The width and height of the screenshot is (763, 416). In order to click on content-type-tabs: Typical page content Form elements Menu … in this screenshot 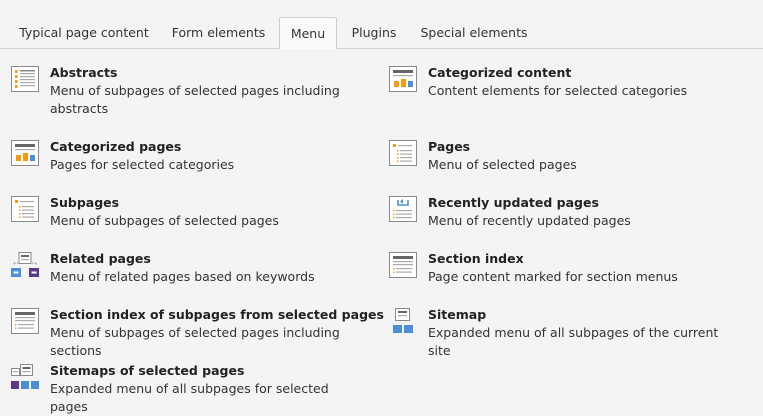, I will do `click(381, 24)`.